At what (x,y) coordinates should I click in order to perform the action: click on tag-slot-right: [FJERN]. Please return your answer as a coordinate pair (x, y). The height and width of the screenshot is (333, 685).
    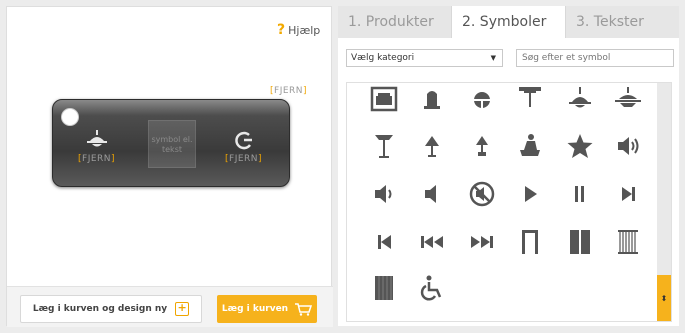
    Looking at the image, I should click on (243, 147).